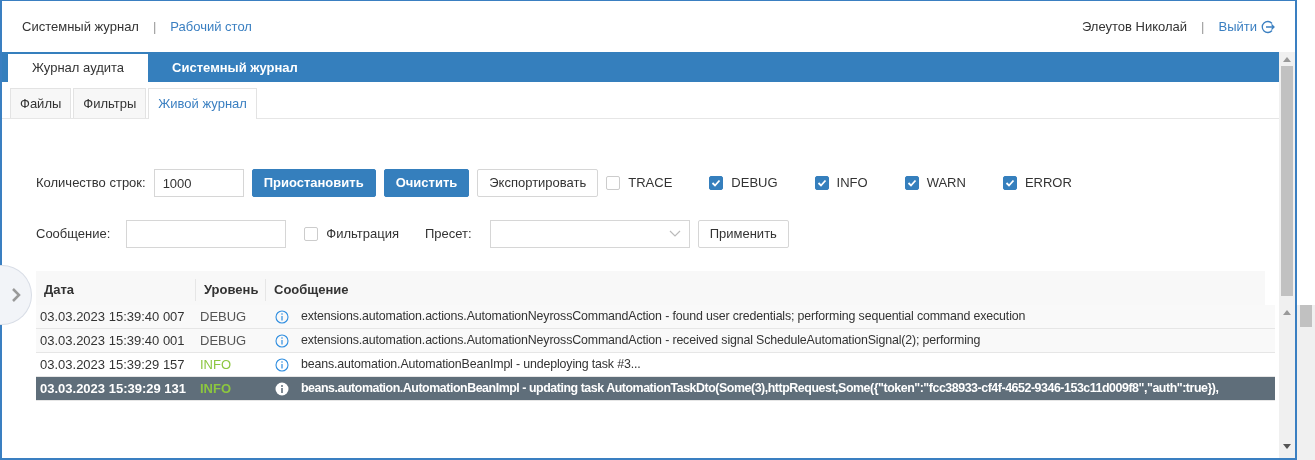 This screenshot has width=1315, height=460. Describe the element at coordinates (110, 103) in the screenshot. I see `tab: Фильтры` at that location.